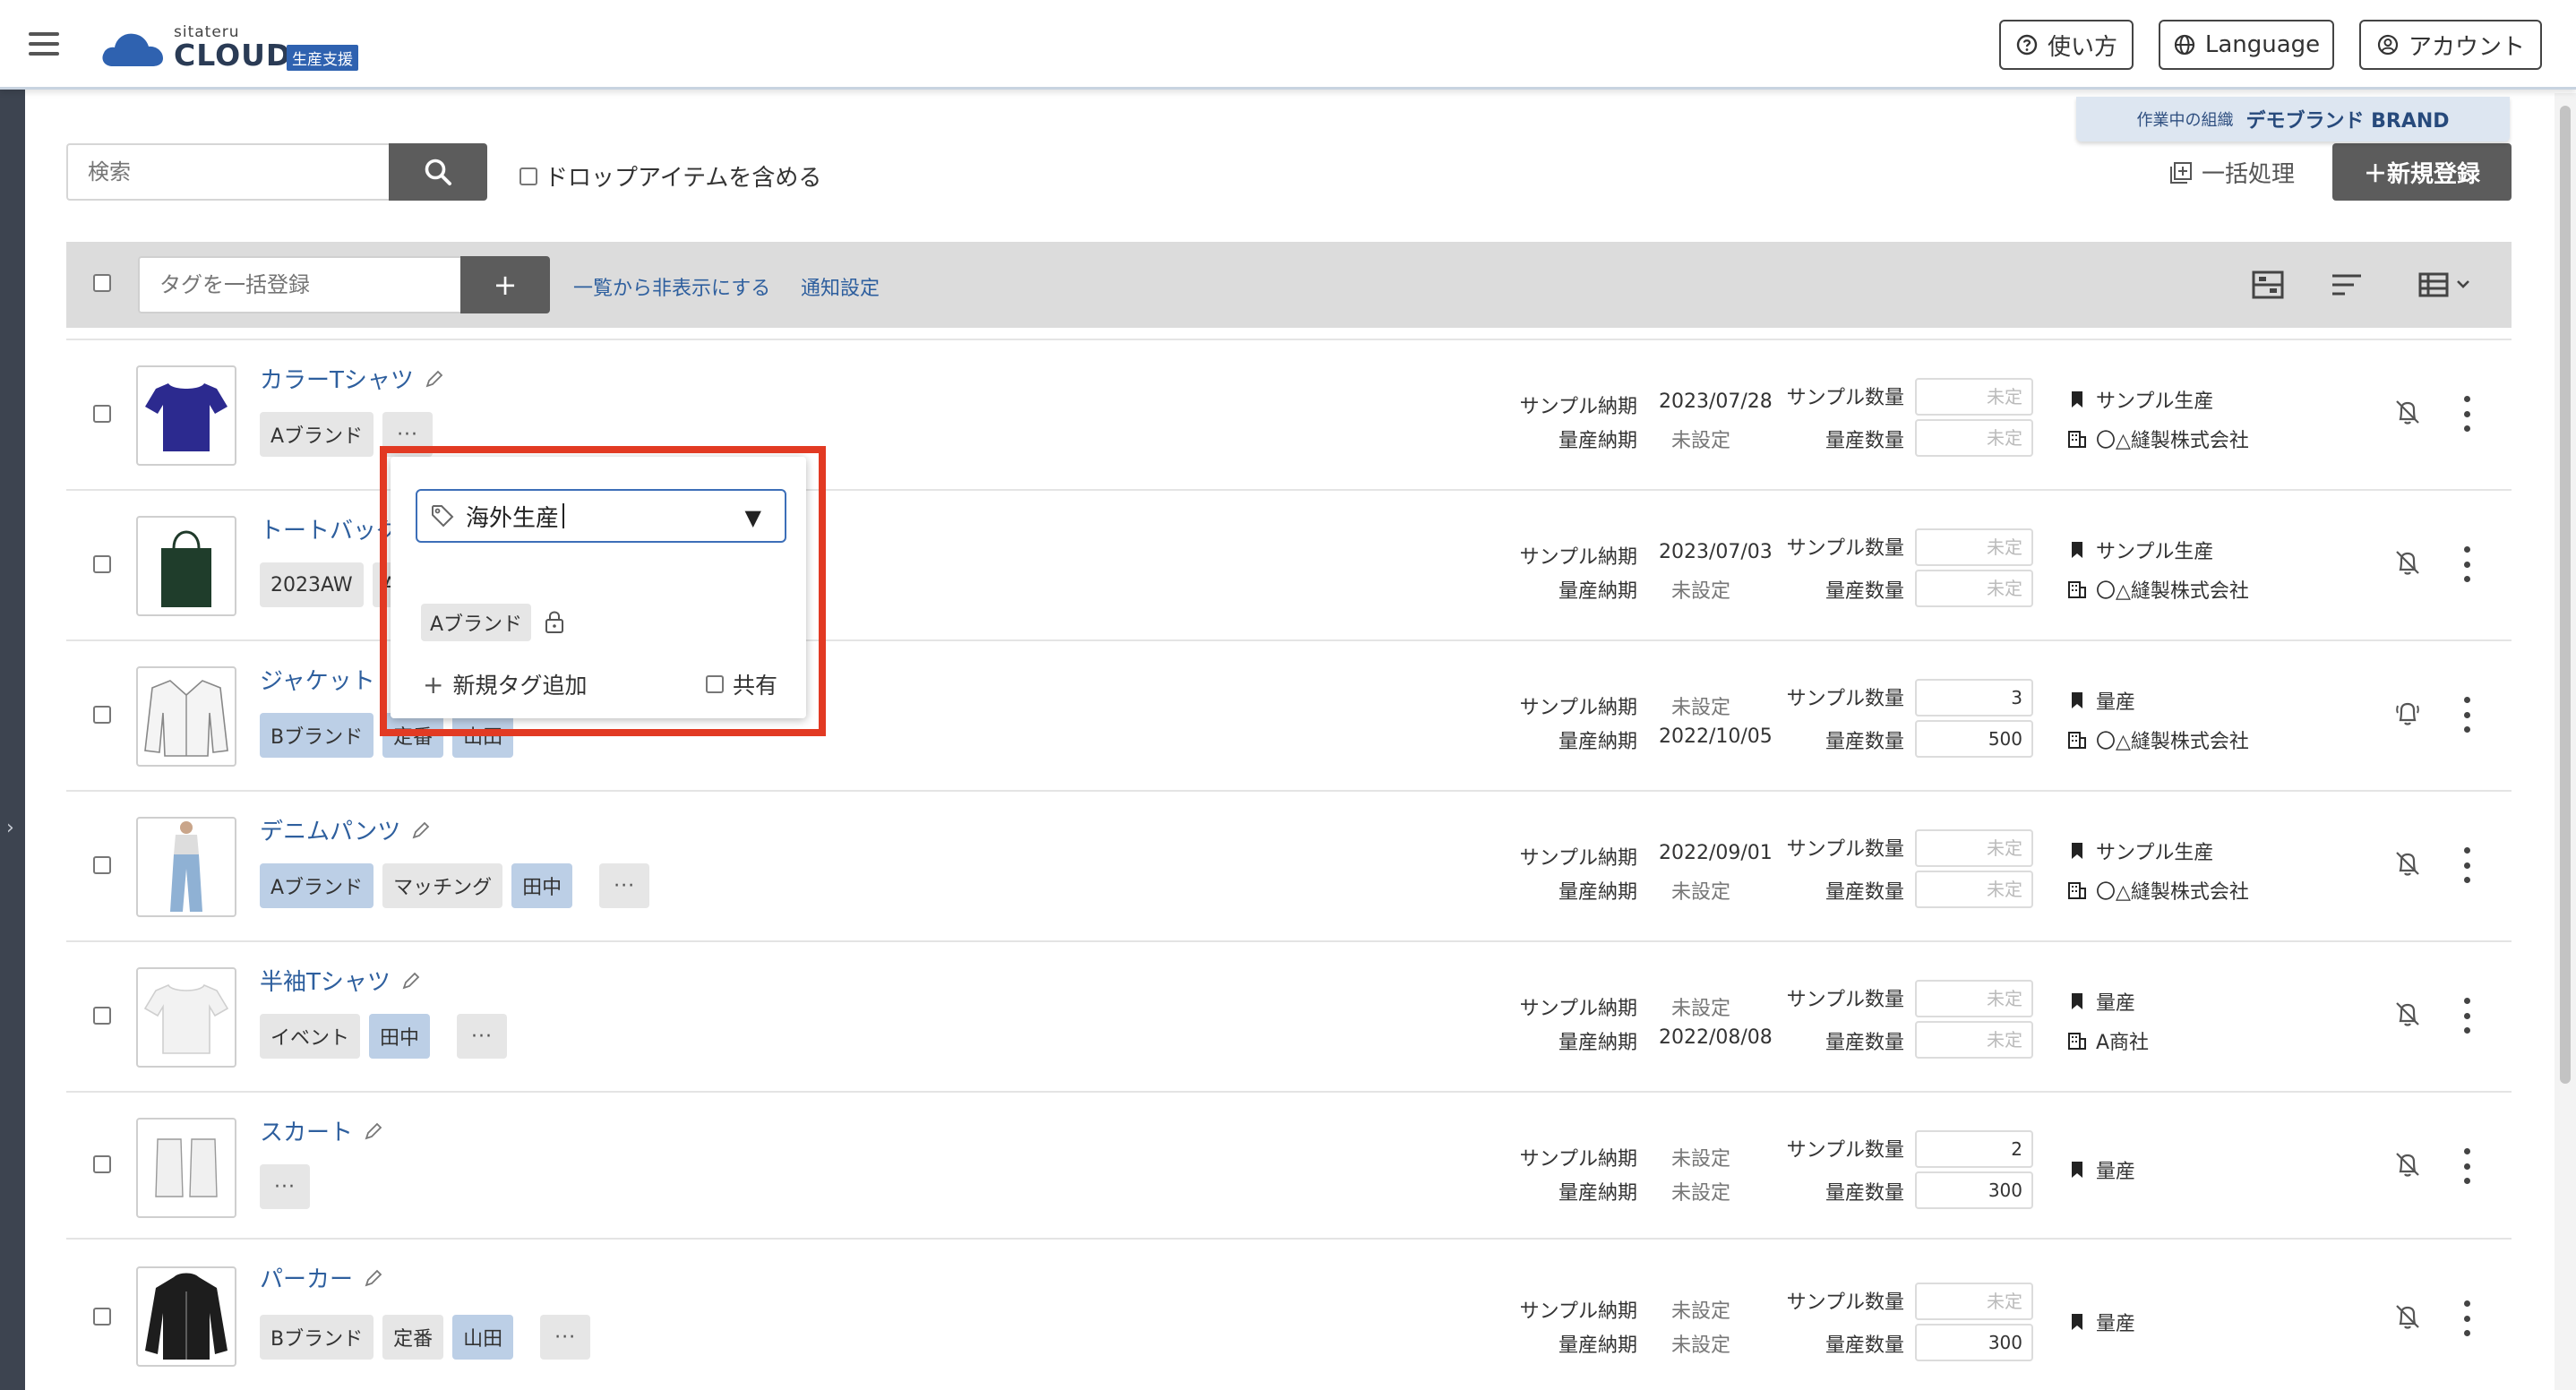 The height and width of the screenshot is (1390, 2576). Describe the element at coordinates (352, 379) in the screenshot. I see `product-name-link: カラーTシャツ` at that location.